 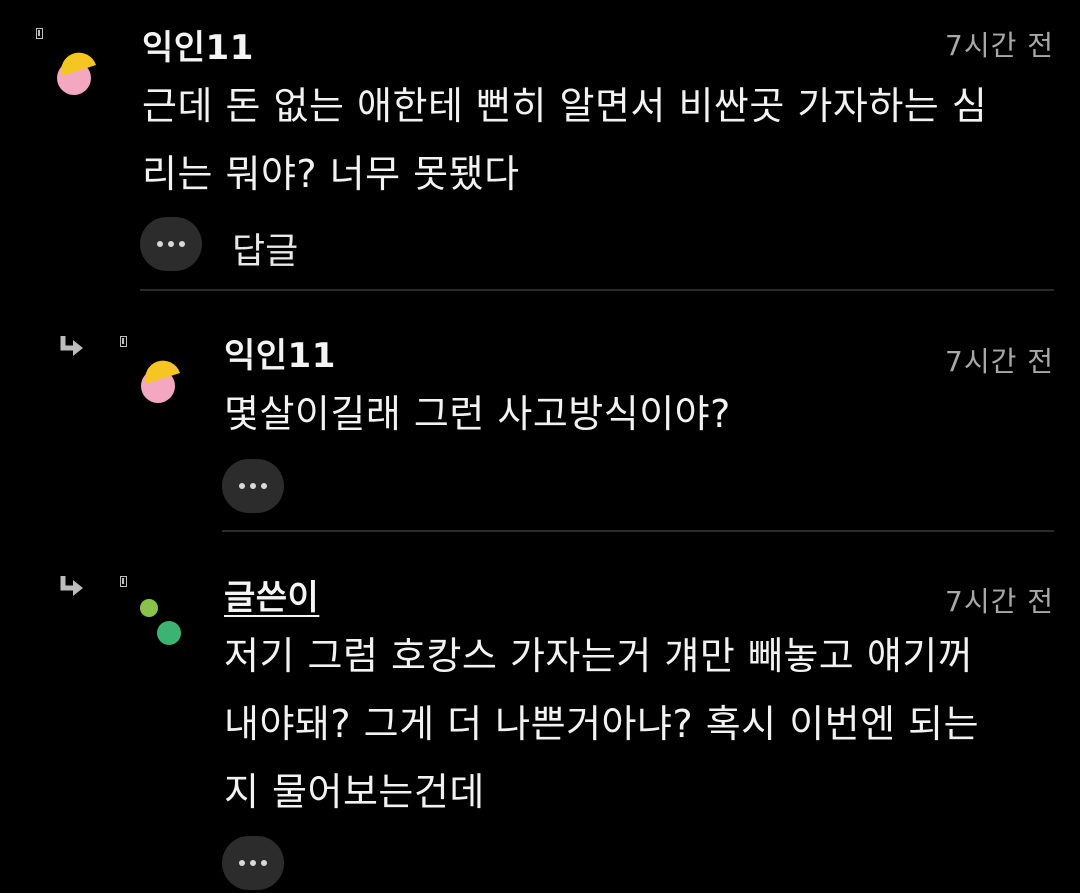 I want to click on comment-text: 몇살이길래 그런 사고방식이야?, so click(x=477, y=414).